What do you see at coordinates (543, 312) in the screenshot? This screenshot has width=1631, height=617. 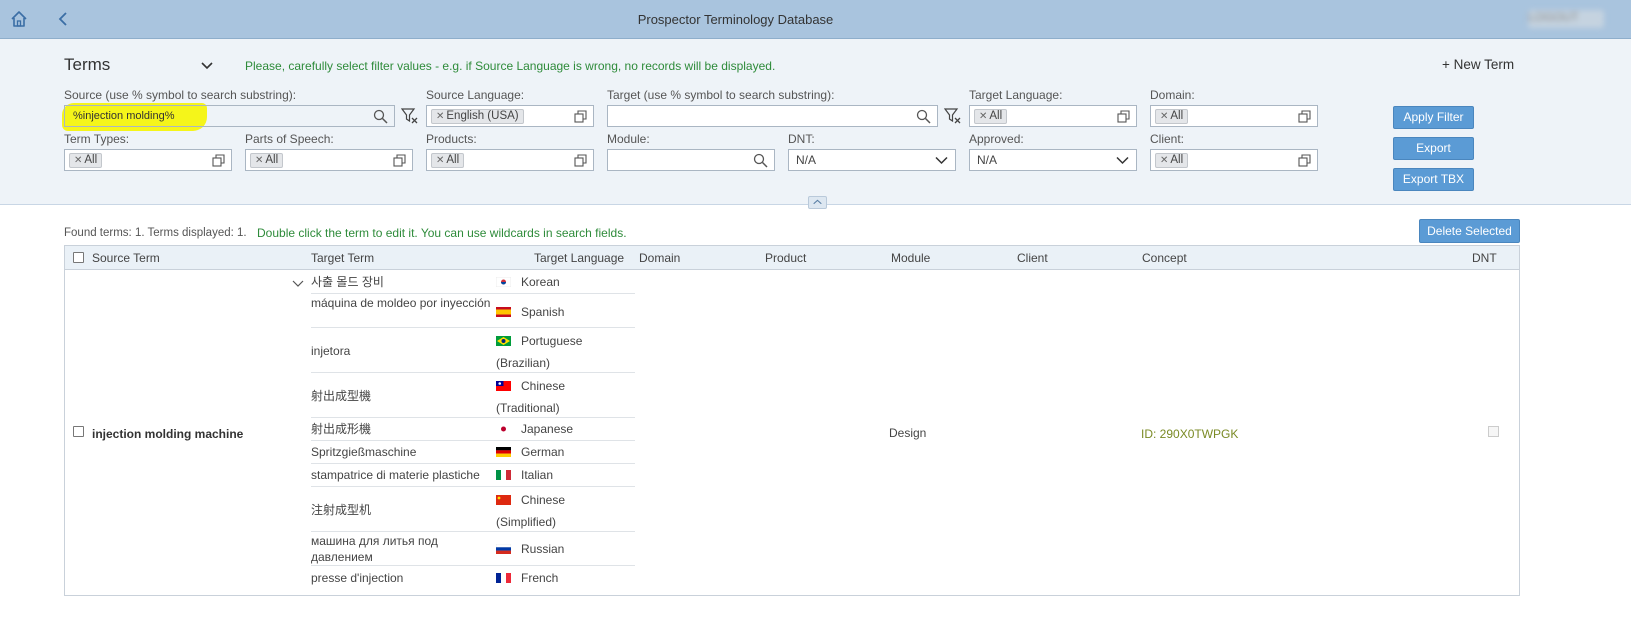 I see `target-language: Spanish` at bounding box center [543, 312].